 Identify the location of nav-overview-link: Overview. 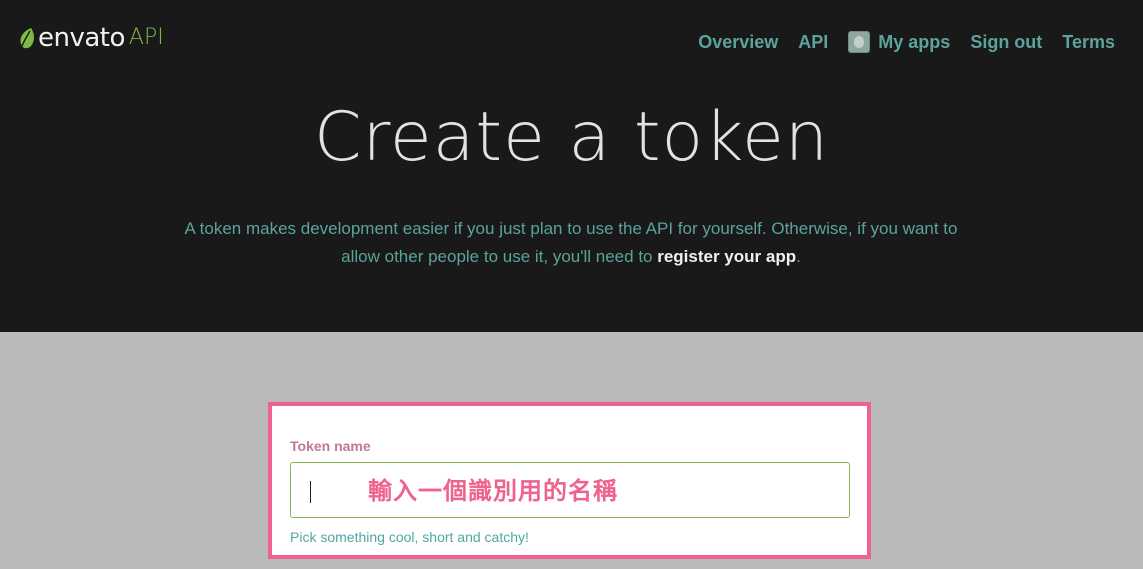
(738, 42).